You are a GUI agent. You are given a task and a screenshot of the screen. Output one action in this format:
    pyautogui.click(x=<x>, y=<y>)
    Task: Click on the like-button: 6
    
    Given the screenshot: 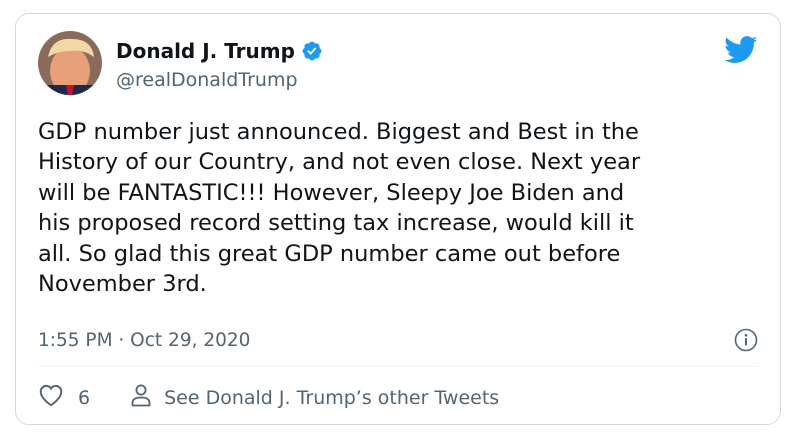 What is the action you would take?
    pyautogui.click(x=64, y=398)
    